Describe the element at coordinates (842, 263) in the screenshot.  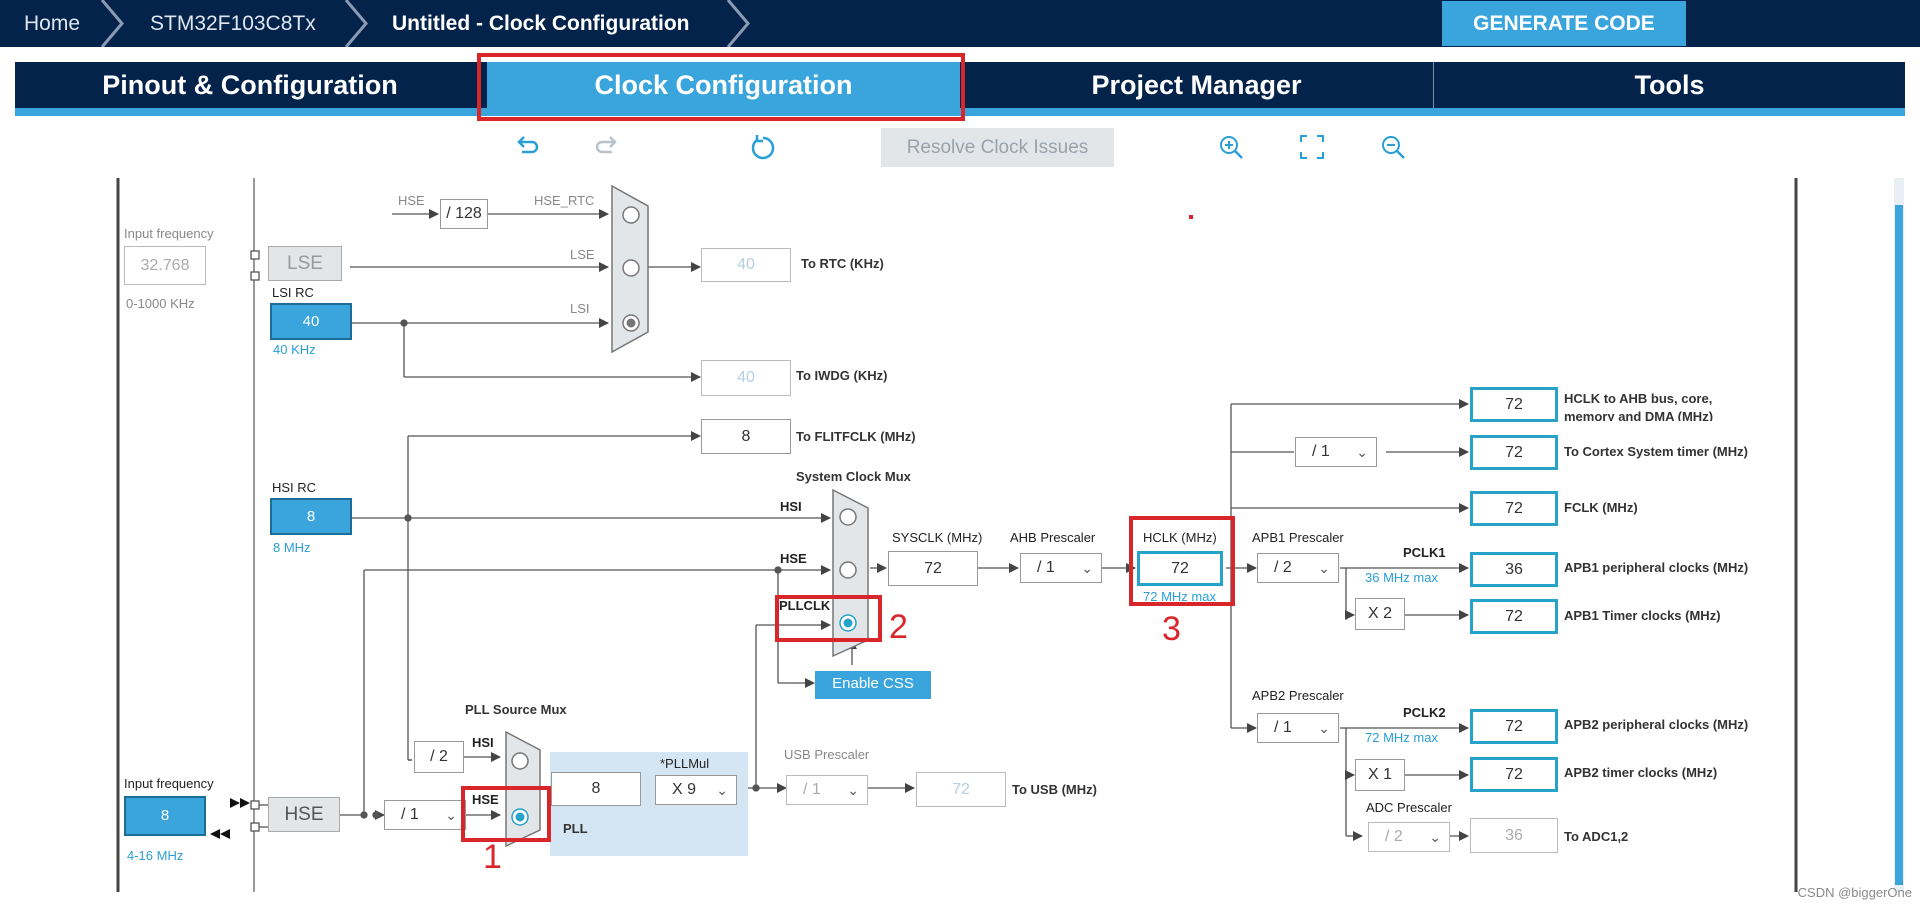
I see `rtc-output-label: To RTC (KHz)` at that location.